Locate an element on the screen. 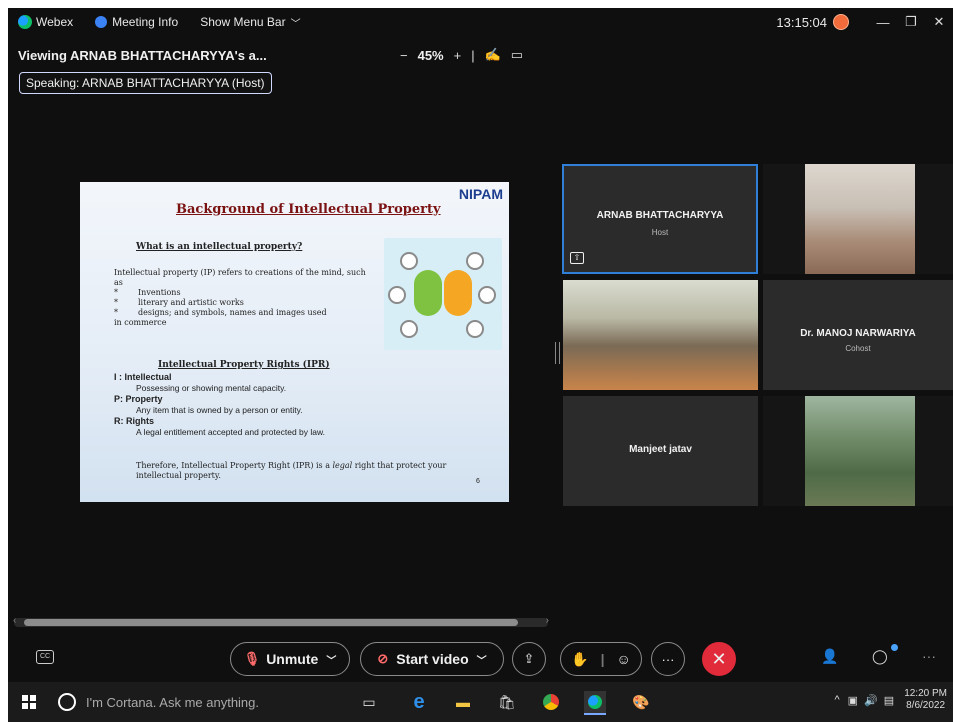 The height and width of the screenshot is (722, 953). horizontal-scrollbar: ‹ › is located at coordinates (281, 621).